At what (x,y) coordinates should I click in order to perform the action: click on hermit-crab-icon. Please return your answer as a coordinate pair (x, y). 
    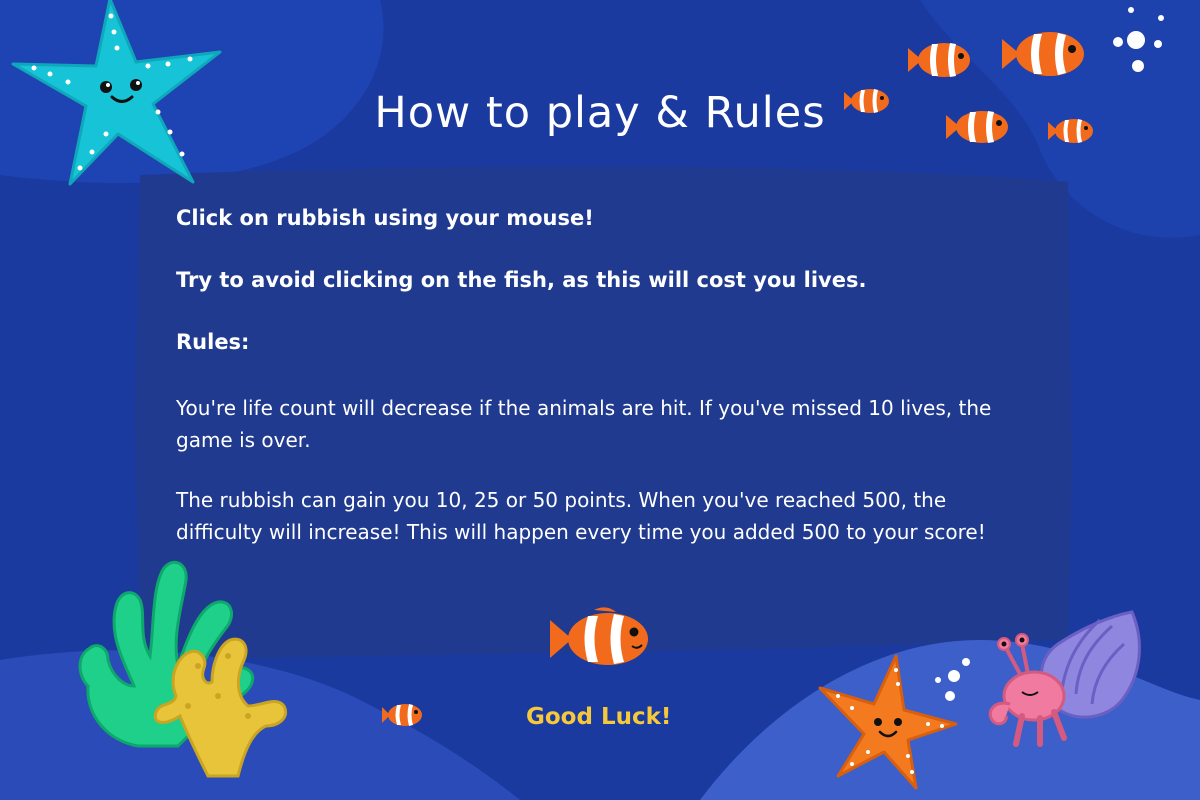
    Looking at the image, I should click on (1064, 678).